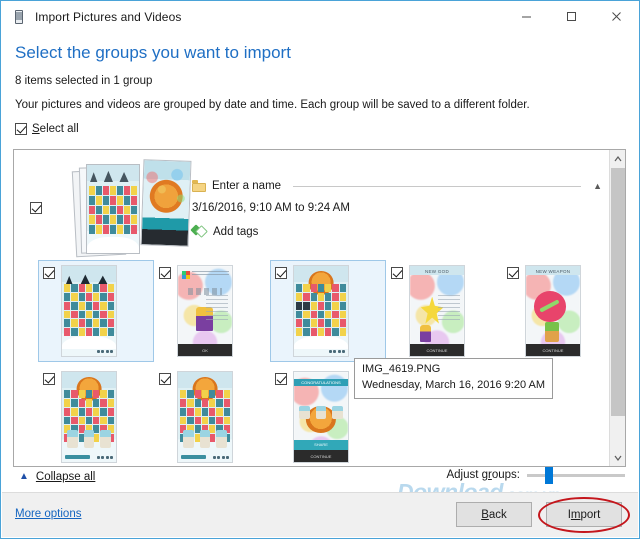 The width and height of the screenshot is (640, 539). I want to click on window-controls, so click(571, 16).